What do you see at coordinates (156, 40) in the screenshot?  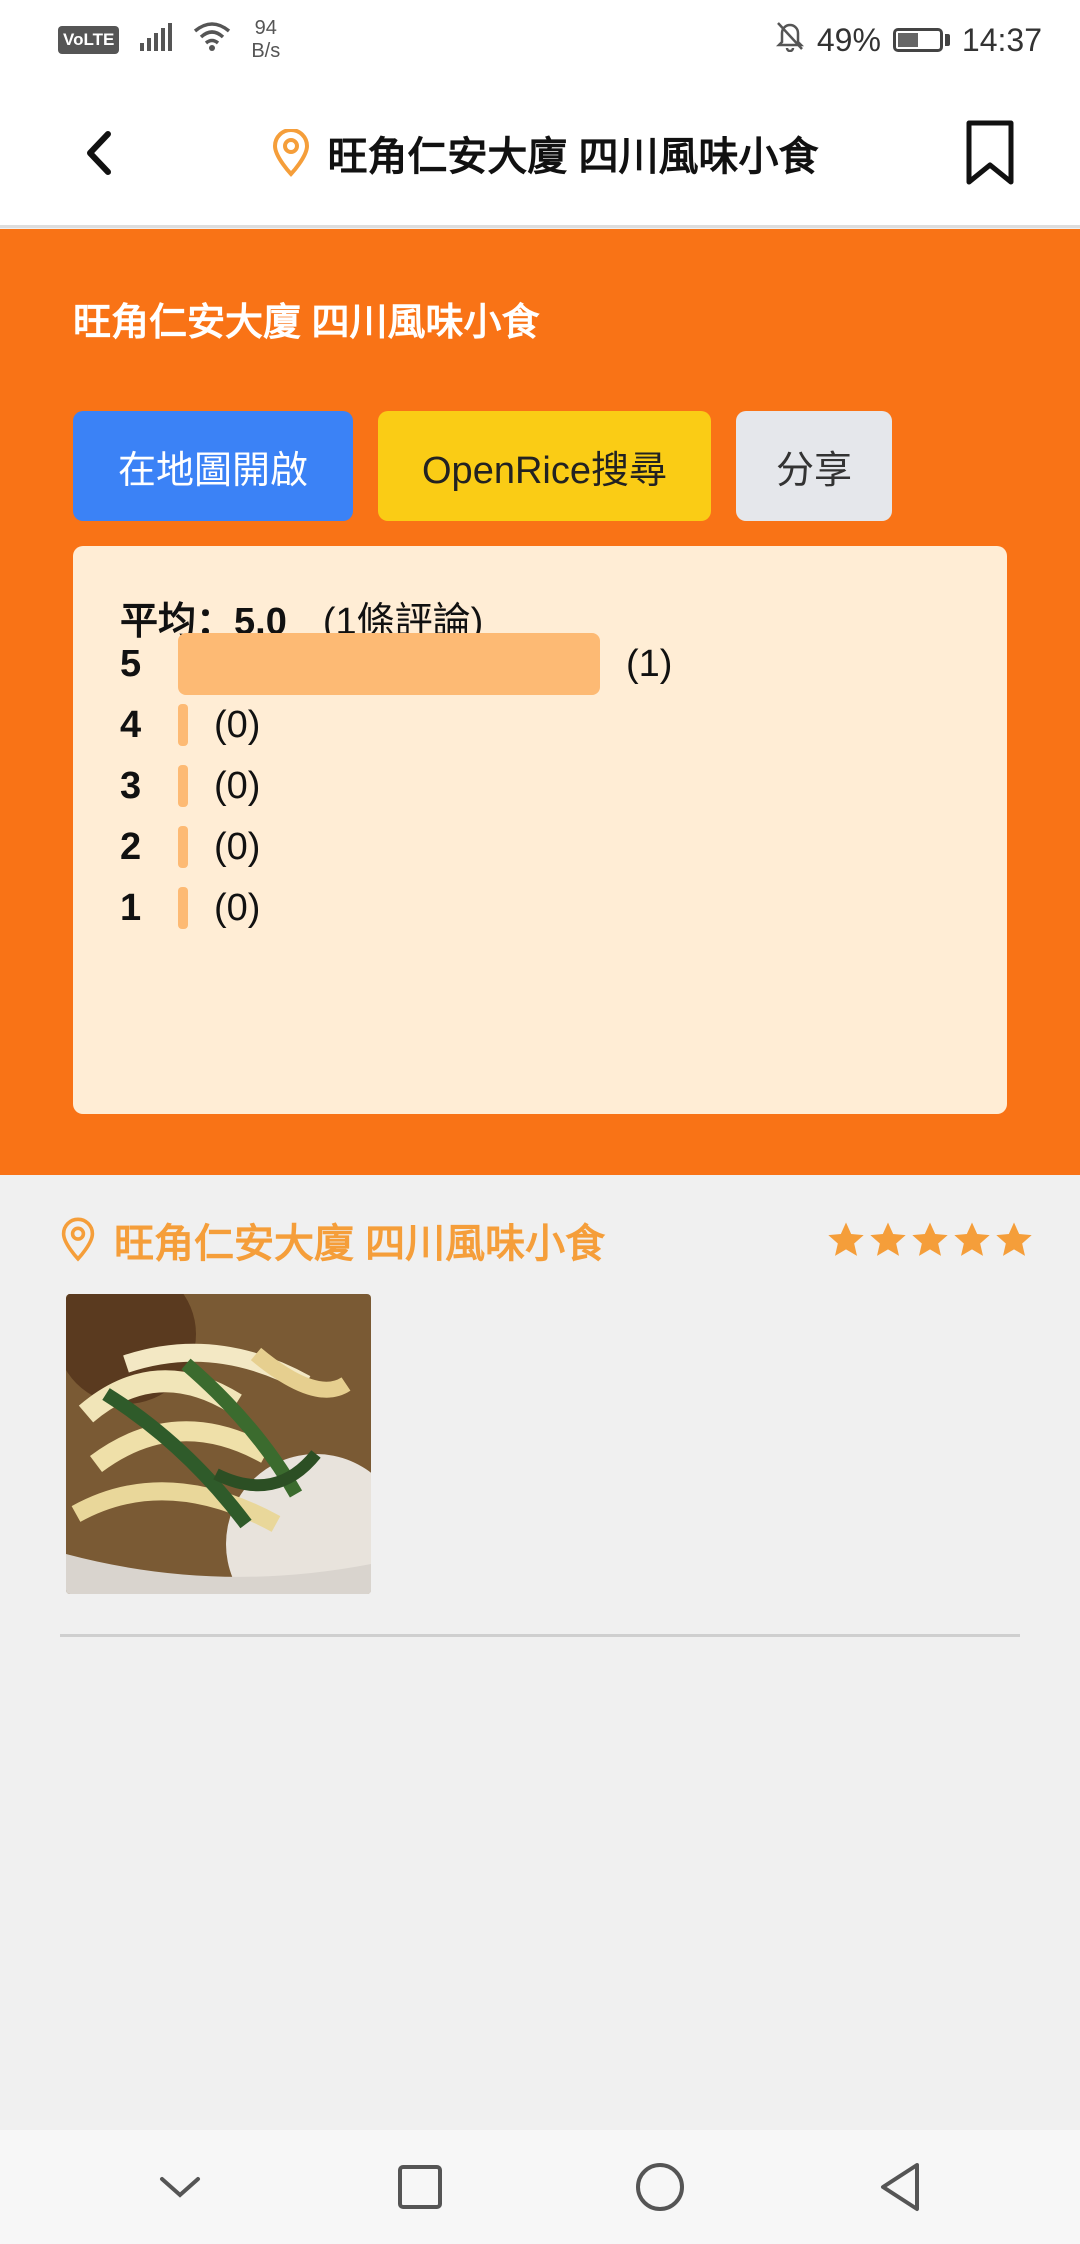 I see `signal-icon` at bounding box center [156, 40].